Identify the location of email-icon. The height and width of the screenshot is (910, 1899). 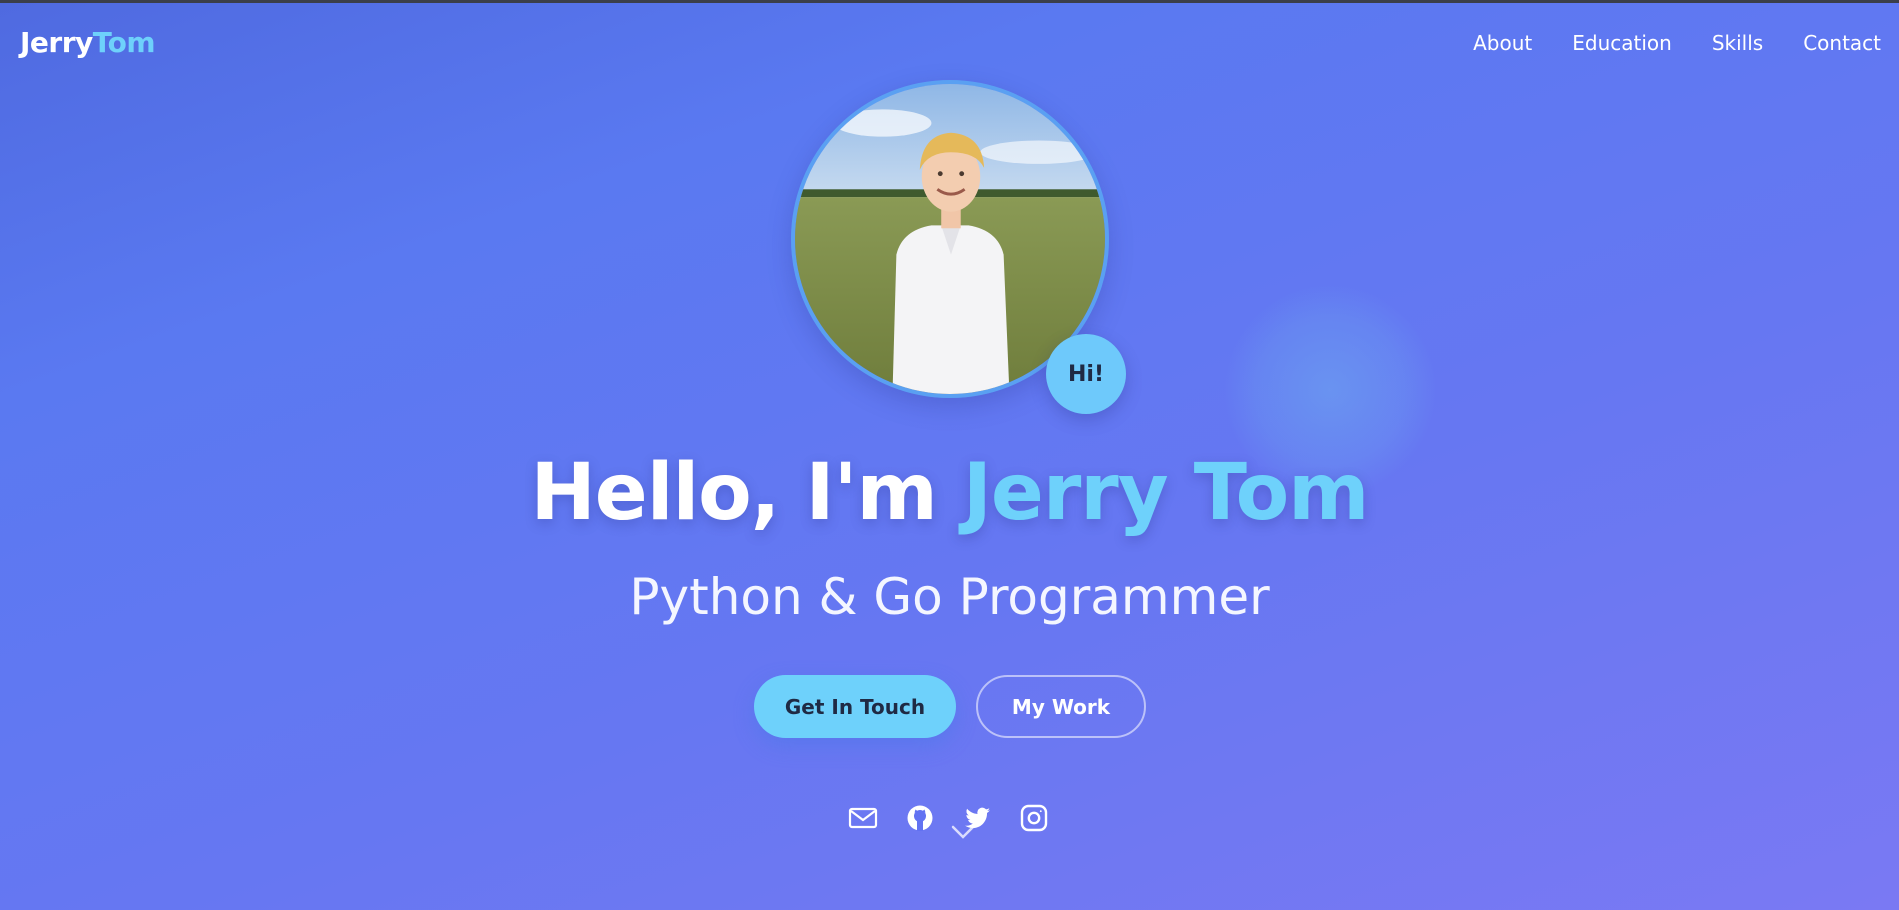
(863, 818).